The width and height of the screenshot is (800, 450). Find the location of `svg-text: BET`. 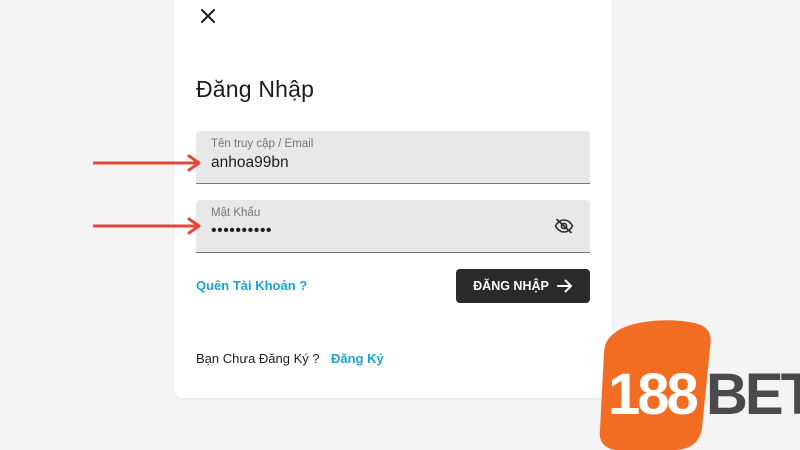

svg-text: BET is located at coordinates (753, 394).